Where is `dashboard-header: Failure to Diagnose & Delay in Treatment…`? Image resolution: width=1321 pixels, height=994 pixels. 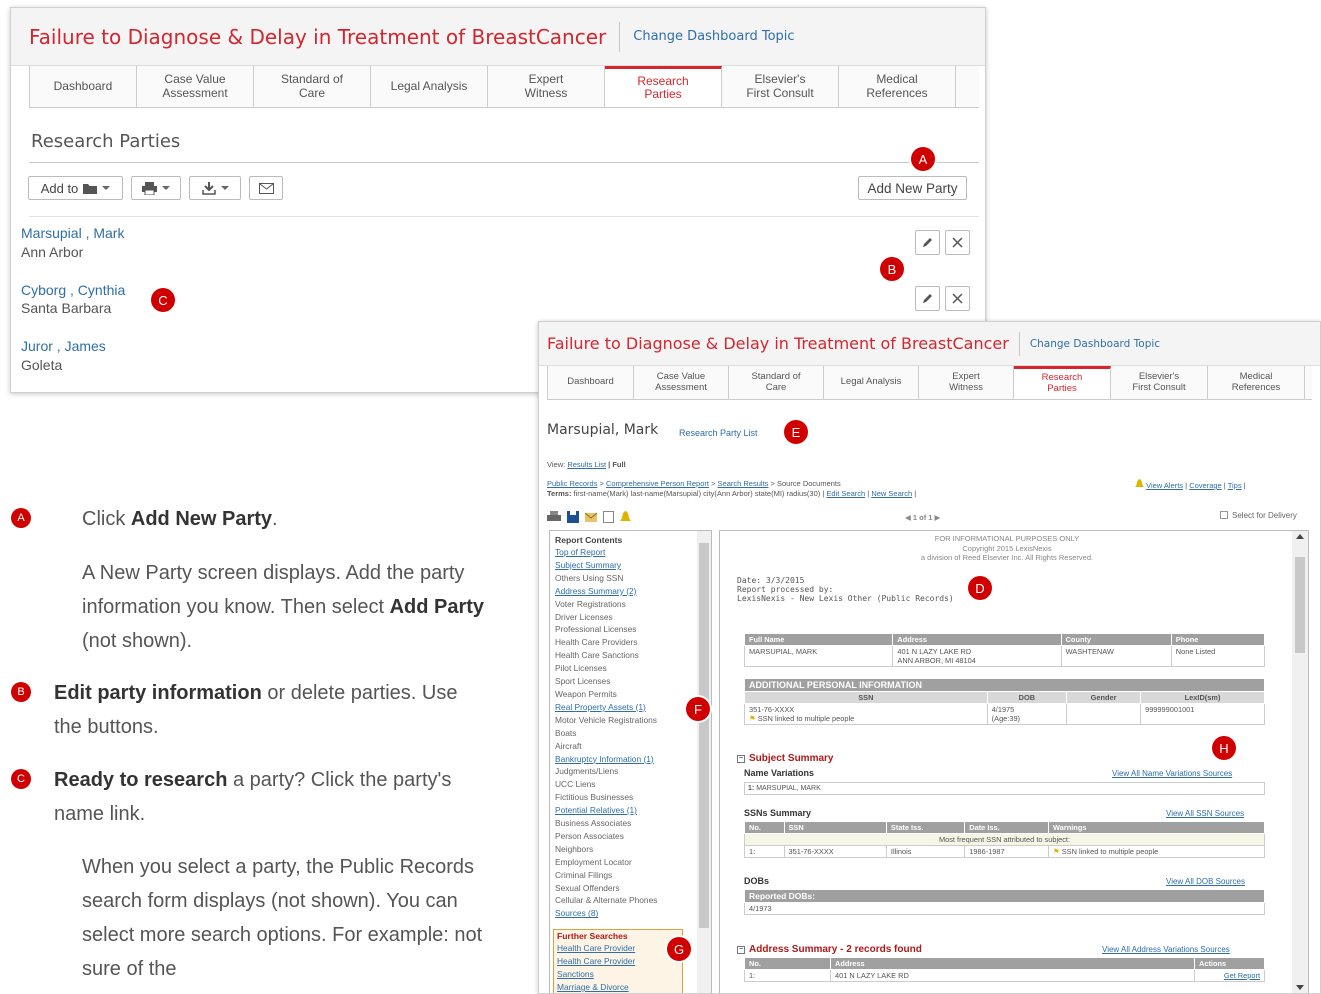 dashboard-header: Failure to Diagnose & Delay in Treatment… is located at coordinates (498, 37).